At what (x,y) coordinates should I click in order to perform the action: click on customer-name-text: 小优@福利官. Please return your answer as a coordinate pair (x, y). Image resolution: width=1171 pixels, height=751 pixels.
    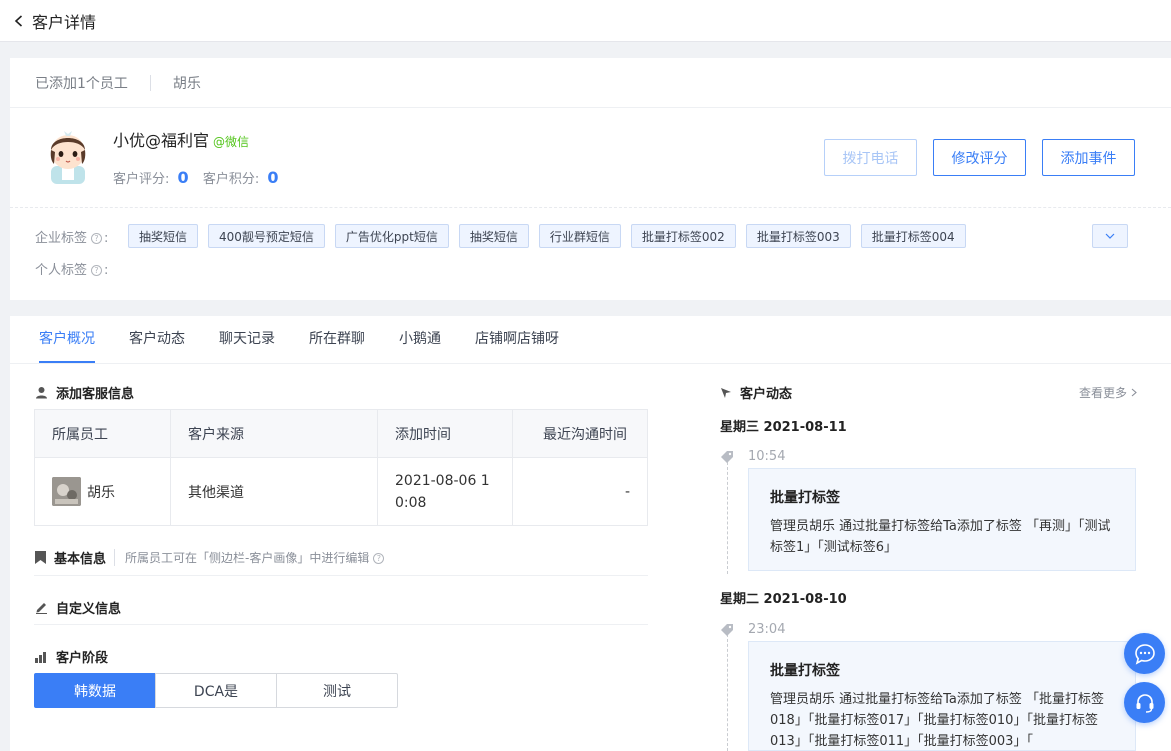
    Looking at the image, I should click on (161, 140).